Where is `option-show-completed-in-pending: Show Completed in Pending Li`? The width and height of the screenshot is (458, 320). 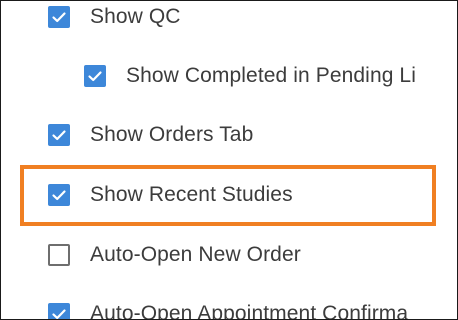 option-show-completed-in-pending: Show Completed in Pending Li is located at coordinates (250, 76).